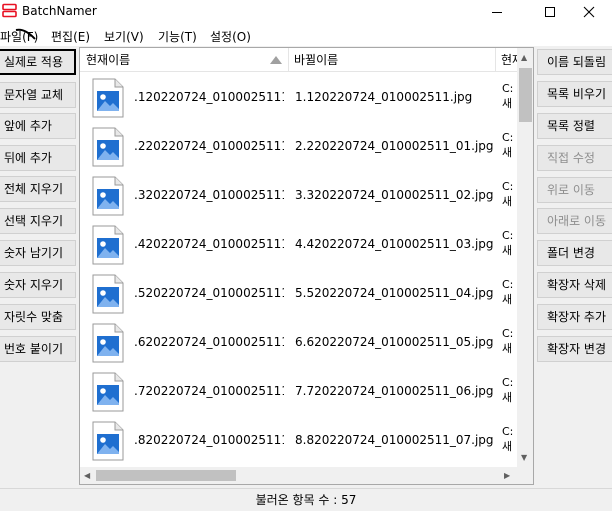 Image resolution: width=612 pixels, height=511 pixels. I want to click on new-name: 5.520220724_010002511_04.jpg, so click(394, 293).